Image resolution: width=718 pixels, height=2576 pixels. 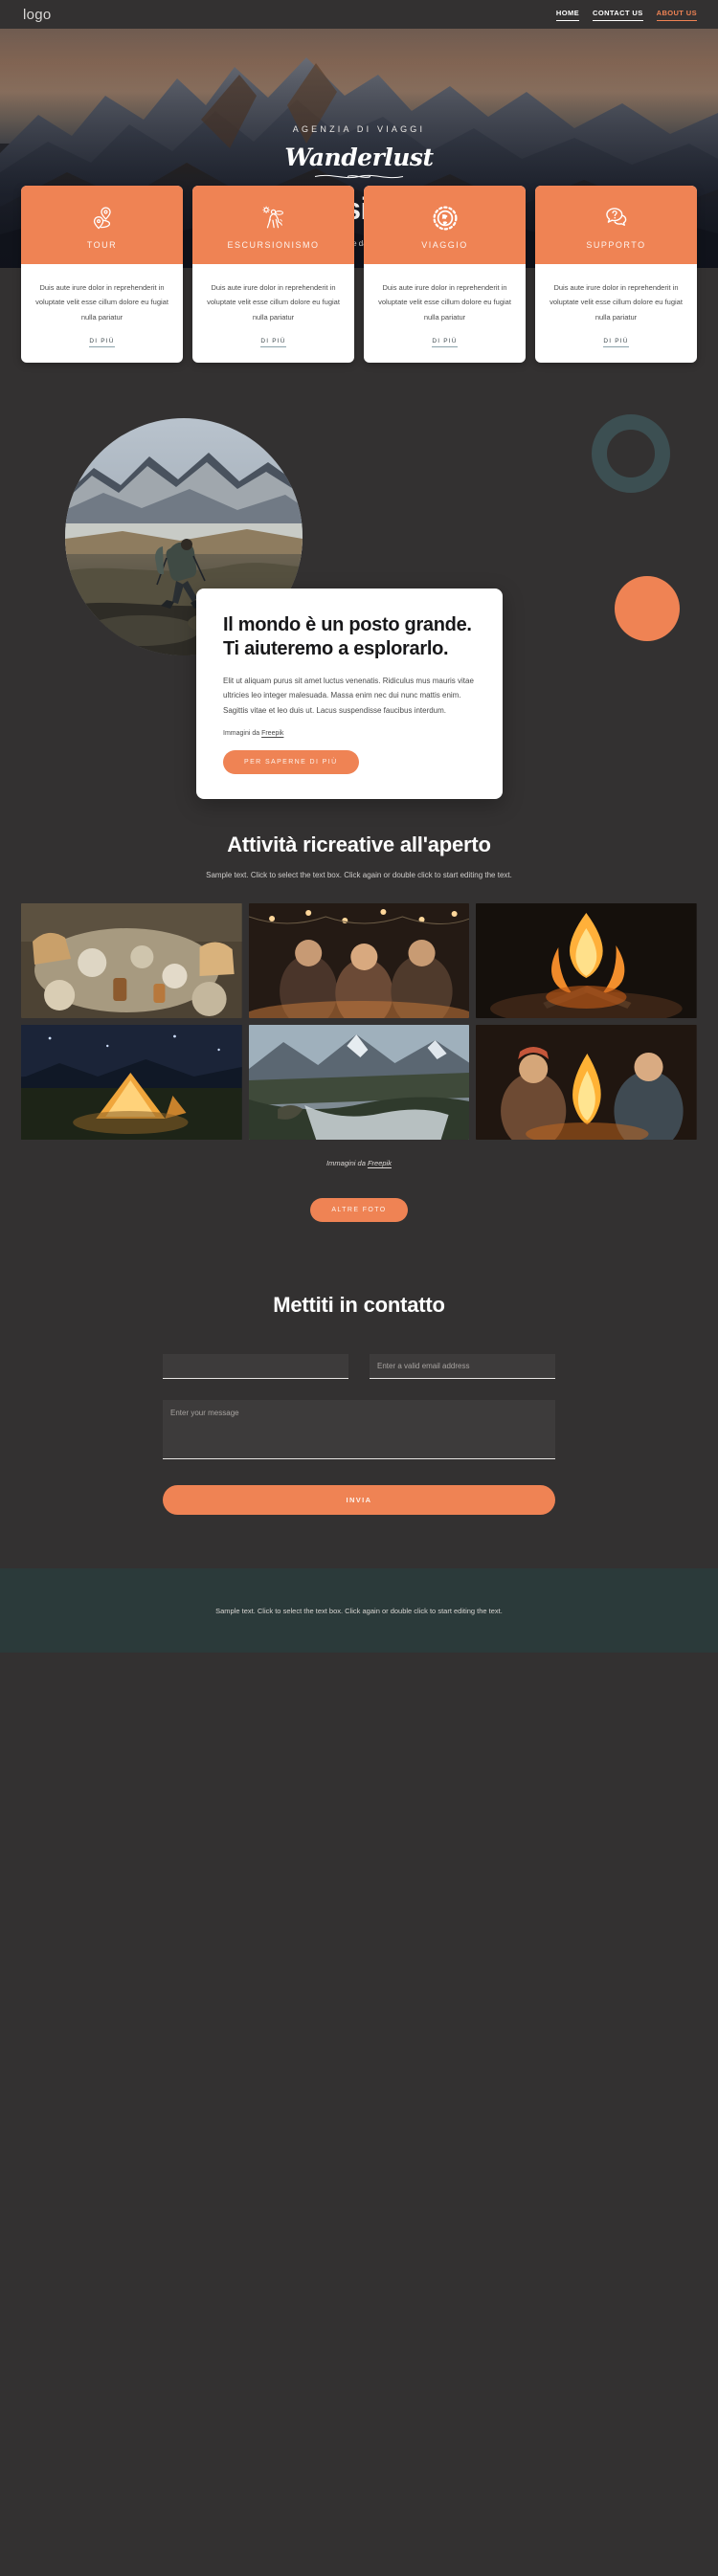 I want to click on campfire-photo, so click(x=586, y=961).